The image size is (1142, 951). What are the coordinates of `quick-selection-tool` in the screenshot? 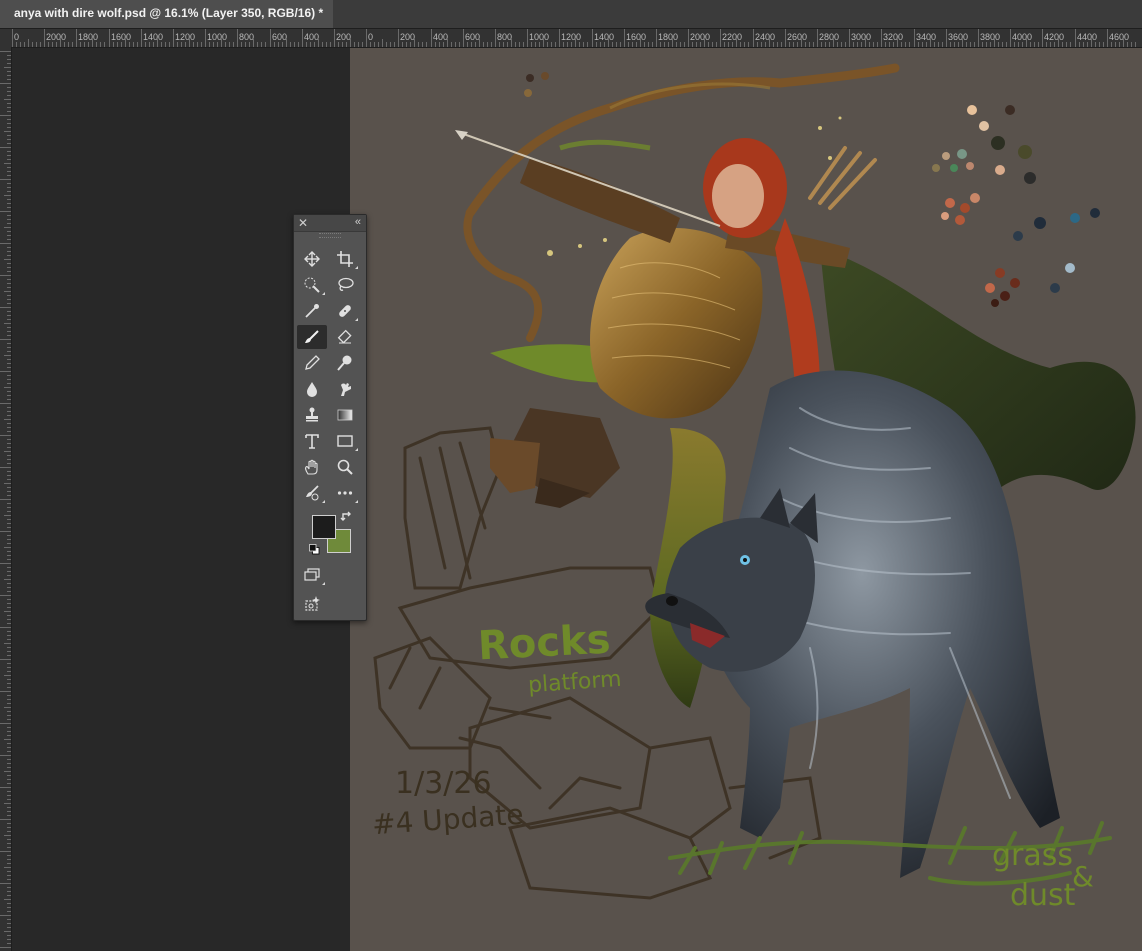 It's located at (312, 285).